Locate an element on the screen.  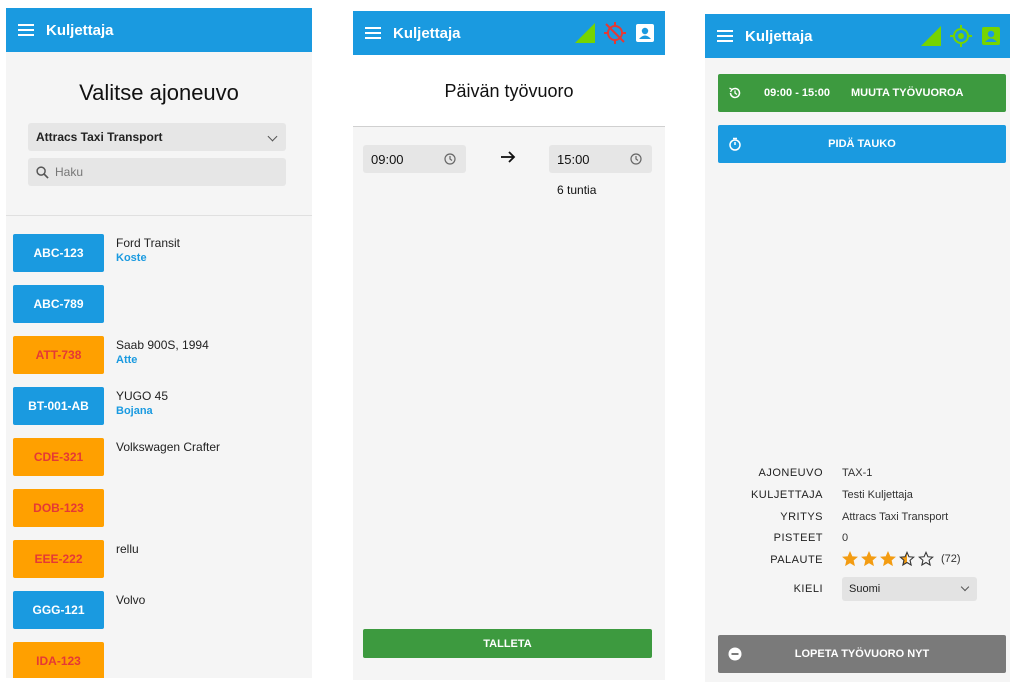
vehicle-plate: CDE-321 is located at coordinates (58, 457).